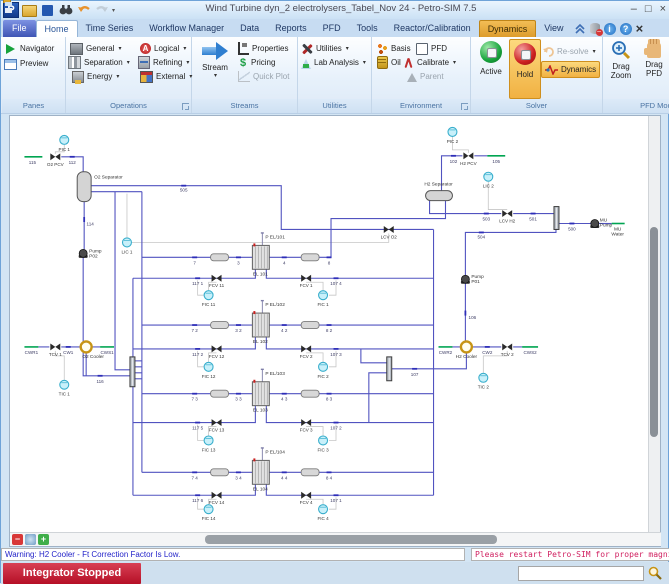 The height and width of the screenshot is (584, 669). What do you see at coordinates (263, 48) in the screenshot?
I see `properties-button: Properties` at bounding box center [263, 48].